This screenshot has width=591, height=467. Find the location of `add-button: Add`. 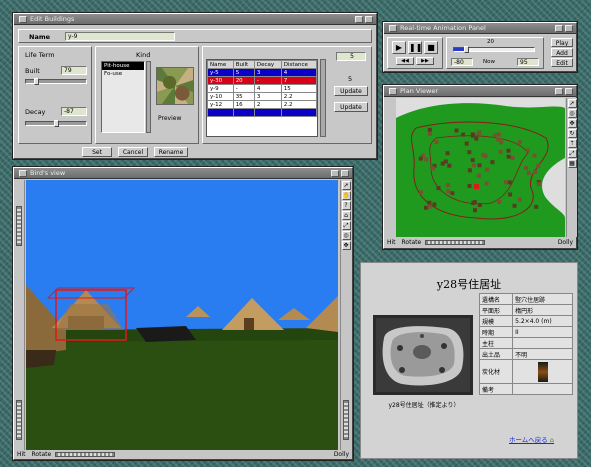

add-button: Add is located at coordinates (562, 52).